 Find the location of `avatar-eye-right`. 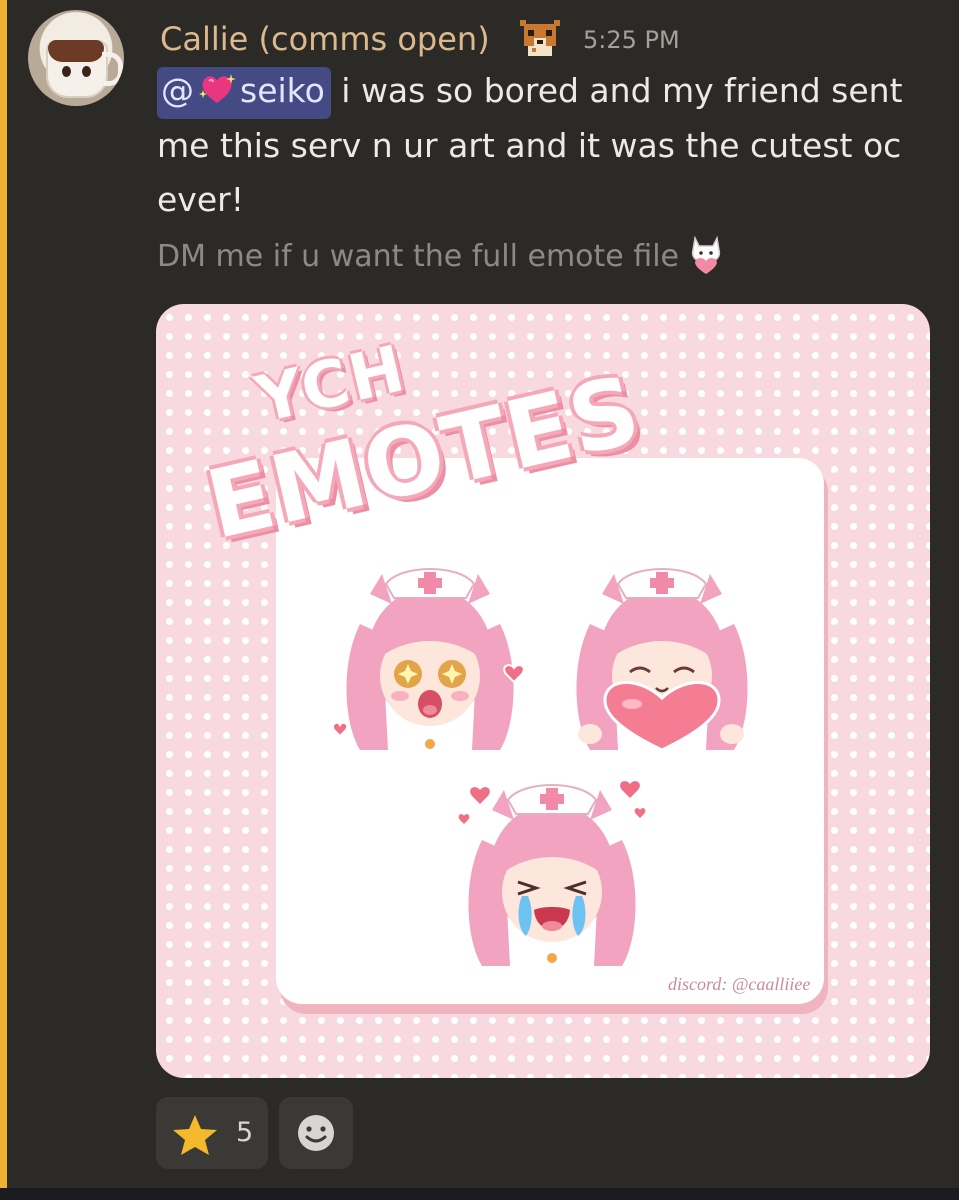

avatar-eye-right is located at coordinates (86, 71).